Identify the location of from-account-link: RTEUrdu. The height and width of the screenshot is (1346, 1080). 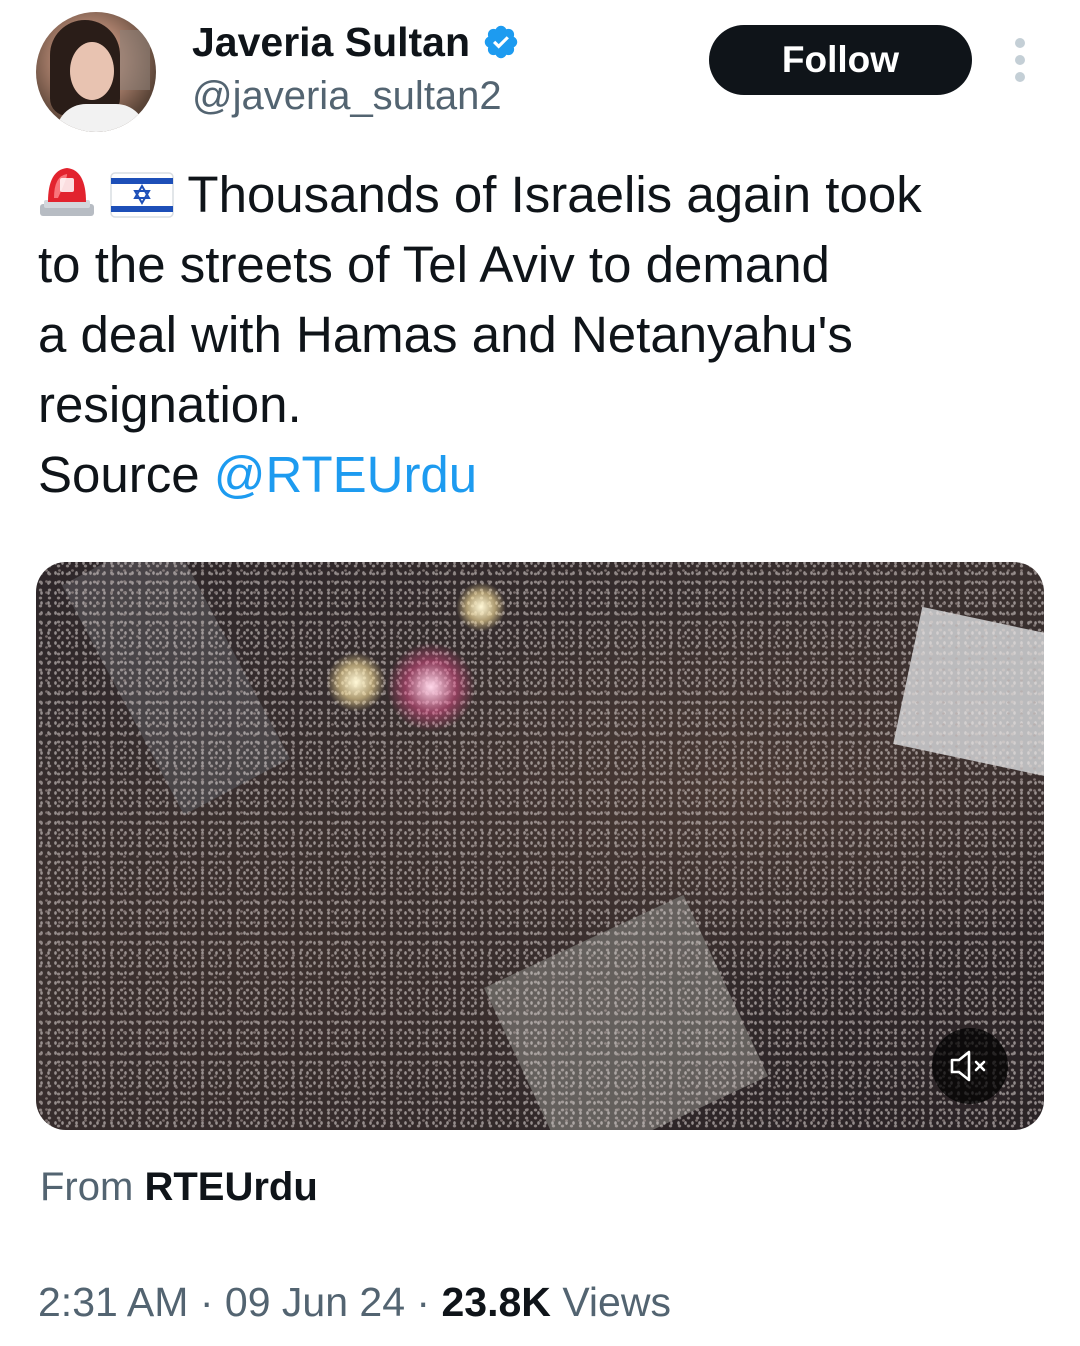
(230, 1187).